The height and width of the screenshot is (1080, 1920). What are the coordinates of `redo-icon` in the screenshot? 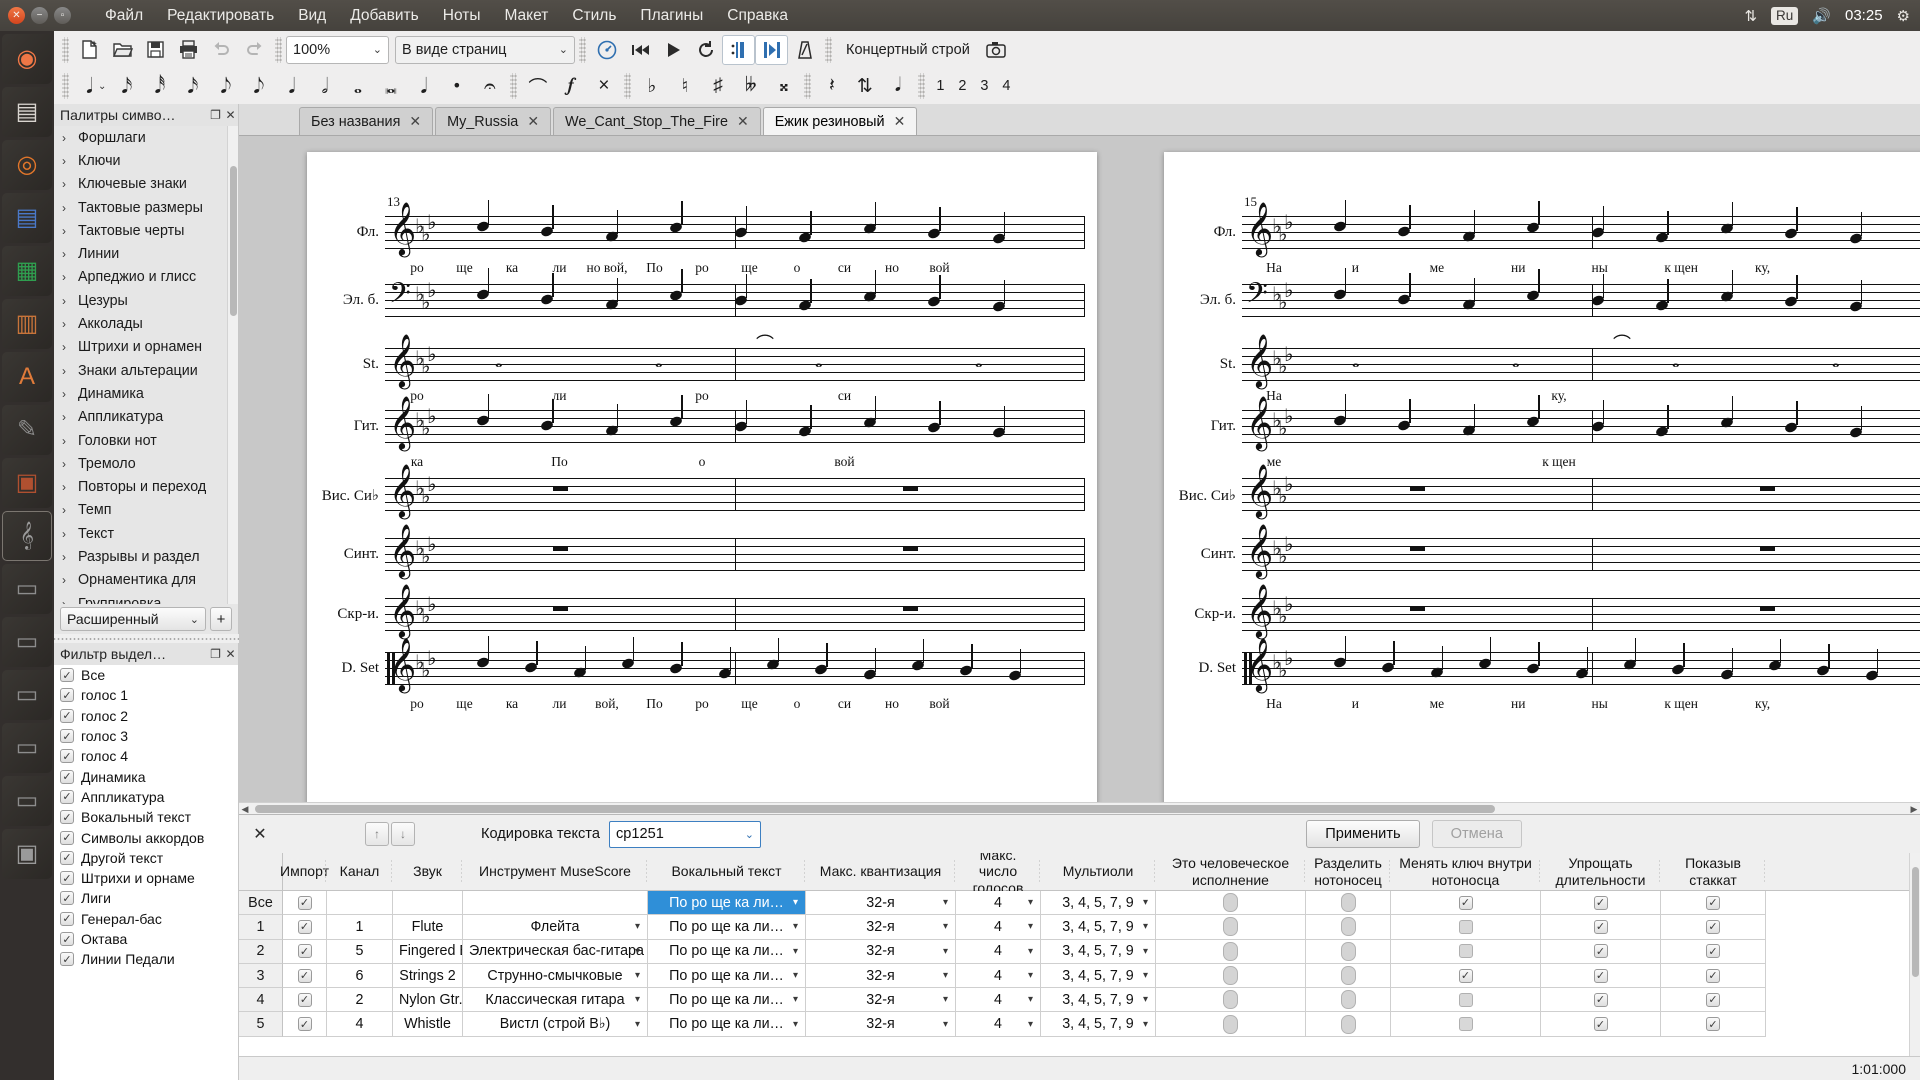 It's located at (254, 50).